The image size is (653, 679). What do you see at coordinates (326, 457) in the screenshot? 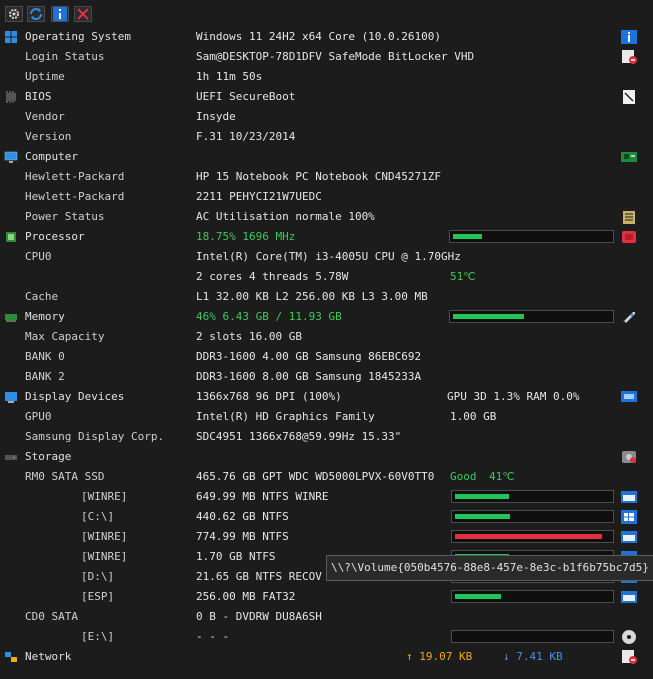
I see `row-storage: Storage` at bounding box center [326, 457].